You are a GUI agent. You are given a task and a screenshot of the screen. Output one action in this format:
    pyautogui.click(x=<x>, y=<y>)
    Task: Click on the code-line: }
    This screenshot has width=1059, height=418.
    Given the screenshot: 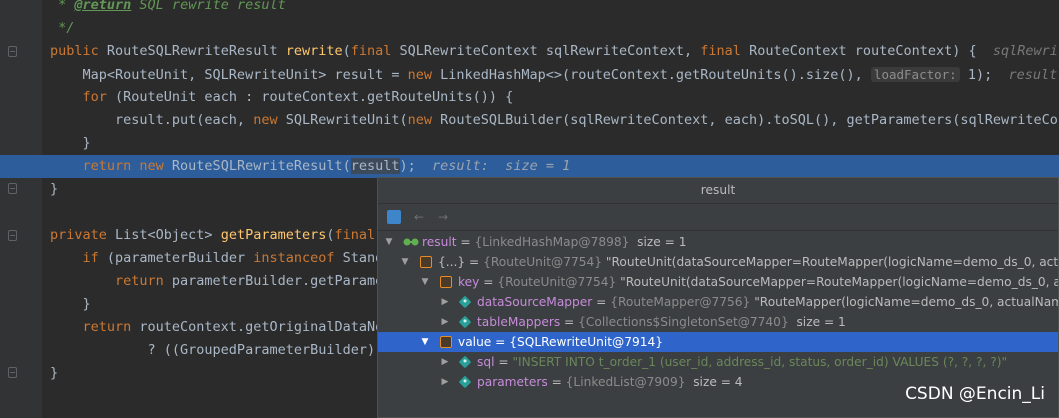 What is the action you would take?
    pyautogui.click(x=529, y=143)
    